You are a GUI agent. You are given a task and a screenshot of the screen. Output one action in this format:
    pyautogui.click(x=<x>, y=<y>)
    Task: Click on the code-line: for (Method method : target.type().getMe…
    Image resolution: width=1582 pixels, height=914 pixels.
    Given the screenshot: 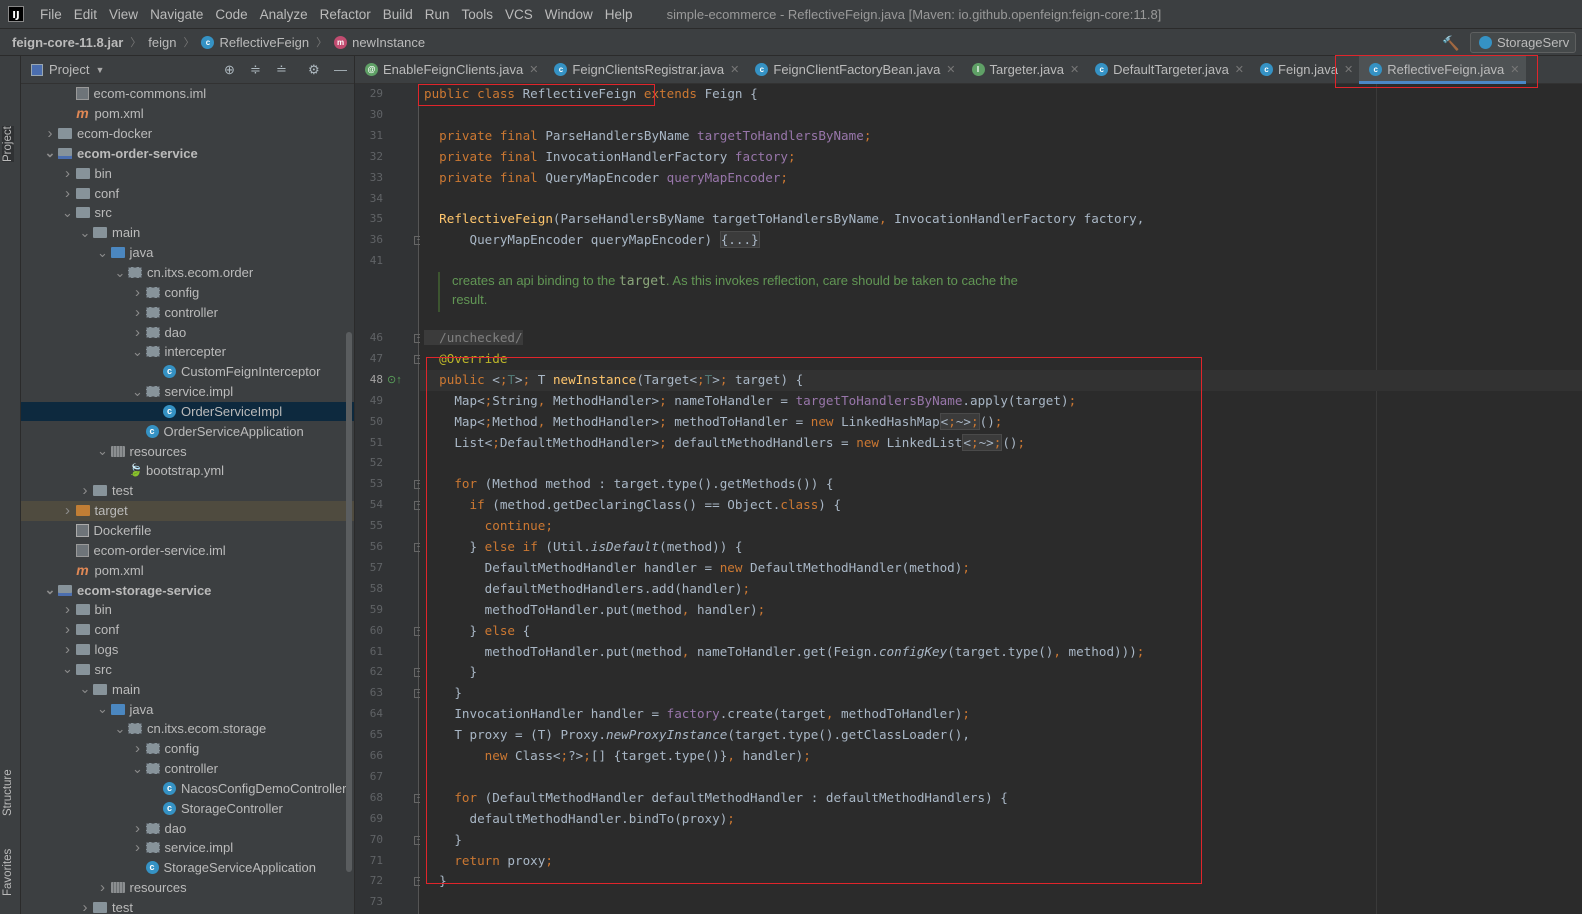 What is the action you would take?
    pyautogui.click(x=1001, y=484)
    